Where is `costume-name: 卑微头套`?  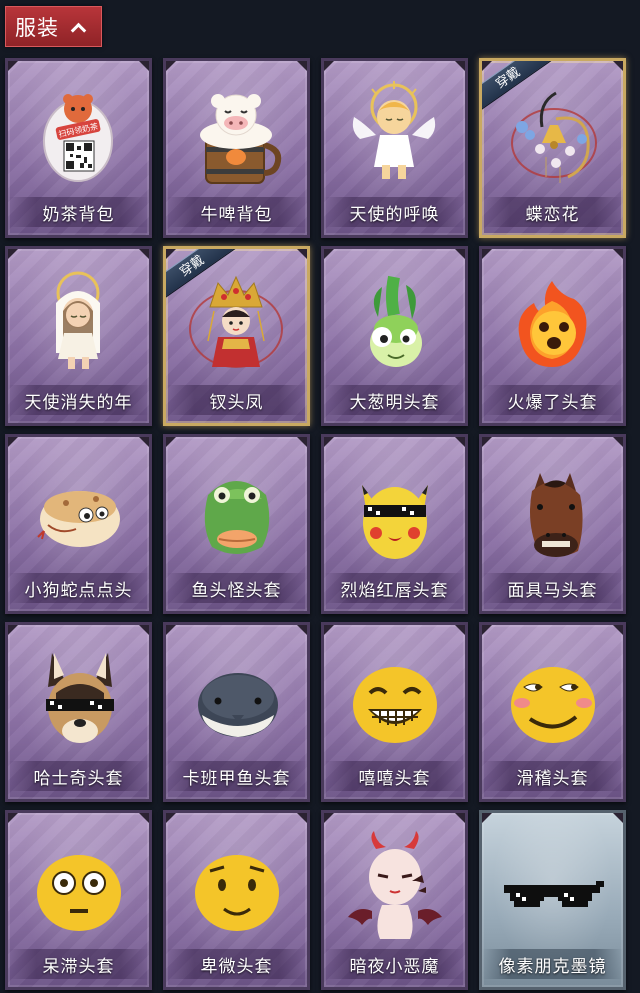
costume-name: 卑微头套 is located at coordinates (236, 964).